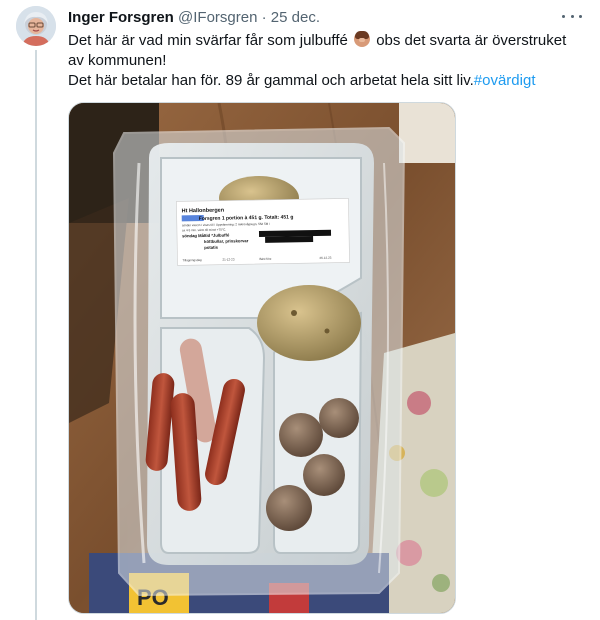 Image resolution: width=600 pixels, height=620 pixels. Describe the element at coordinates (203, 211) in the screenshot. I see `label-header: Ht Hallonbergen` at that location.